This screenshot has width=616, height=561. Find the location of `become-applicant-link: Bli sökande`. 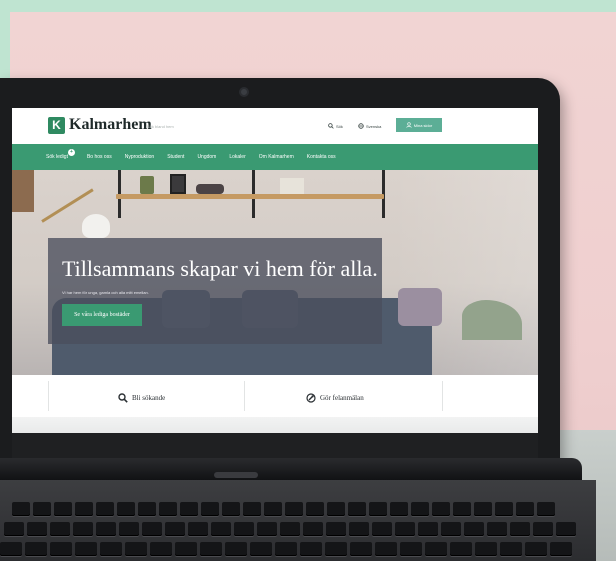

become-applicant-link: Bli sökande is located at coordinates (141, 398).